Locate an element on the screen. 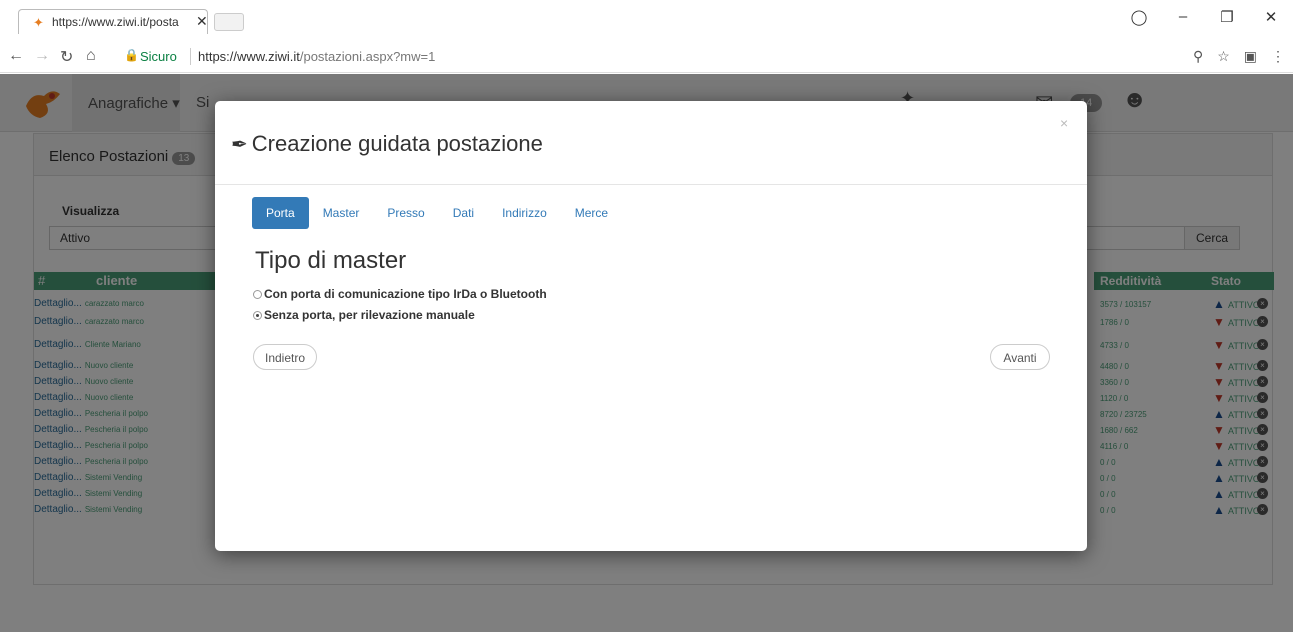 The image size is (1293, 632). toolbar-right: ⚲ ☆ ▣ ⋮ is located at coordinates (1239, 56).